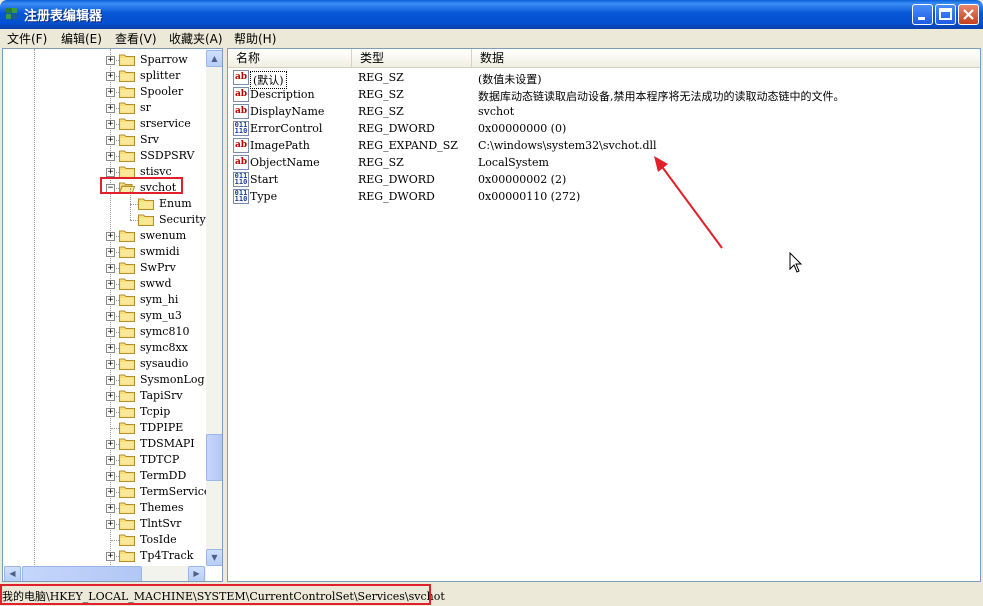  I want to click on arrow-line, so click(691, 206).